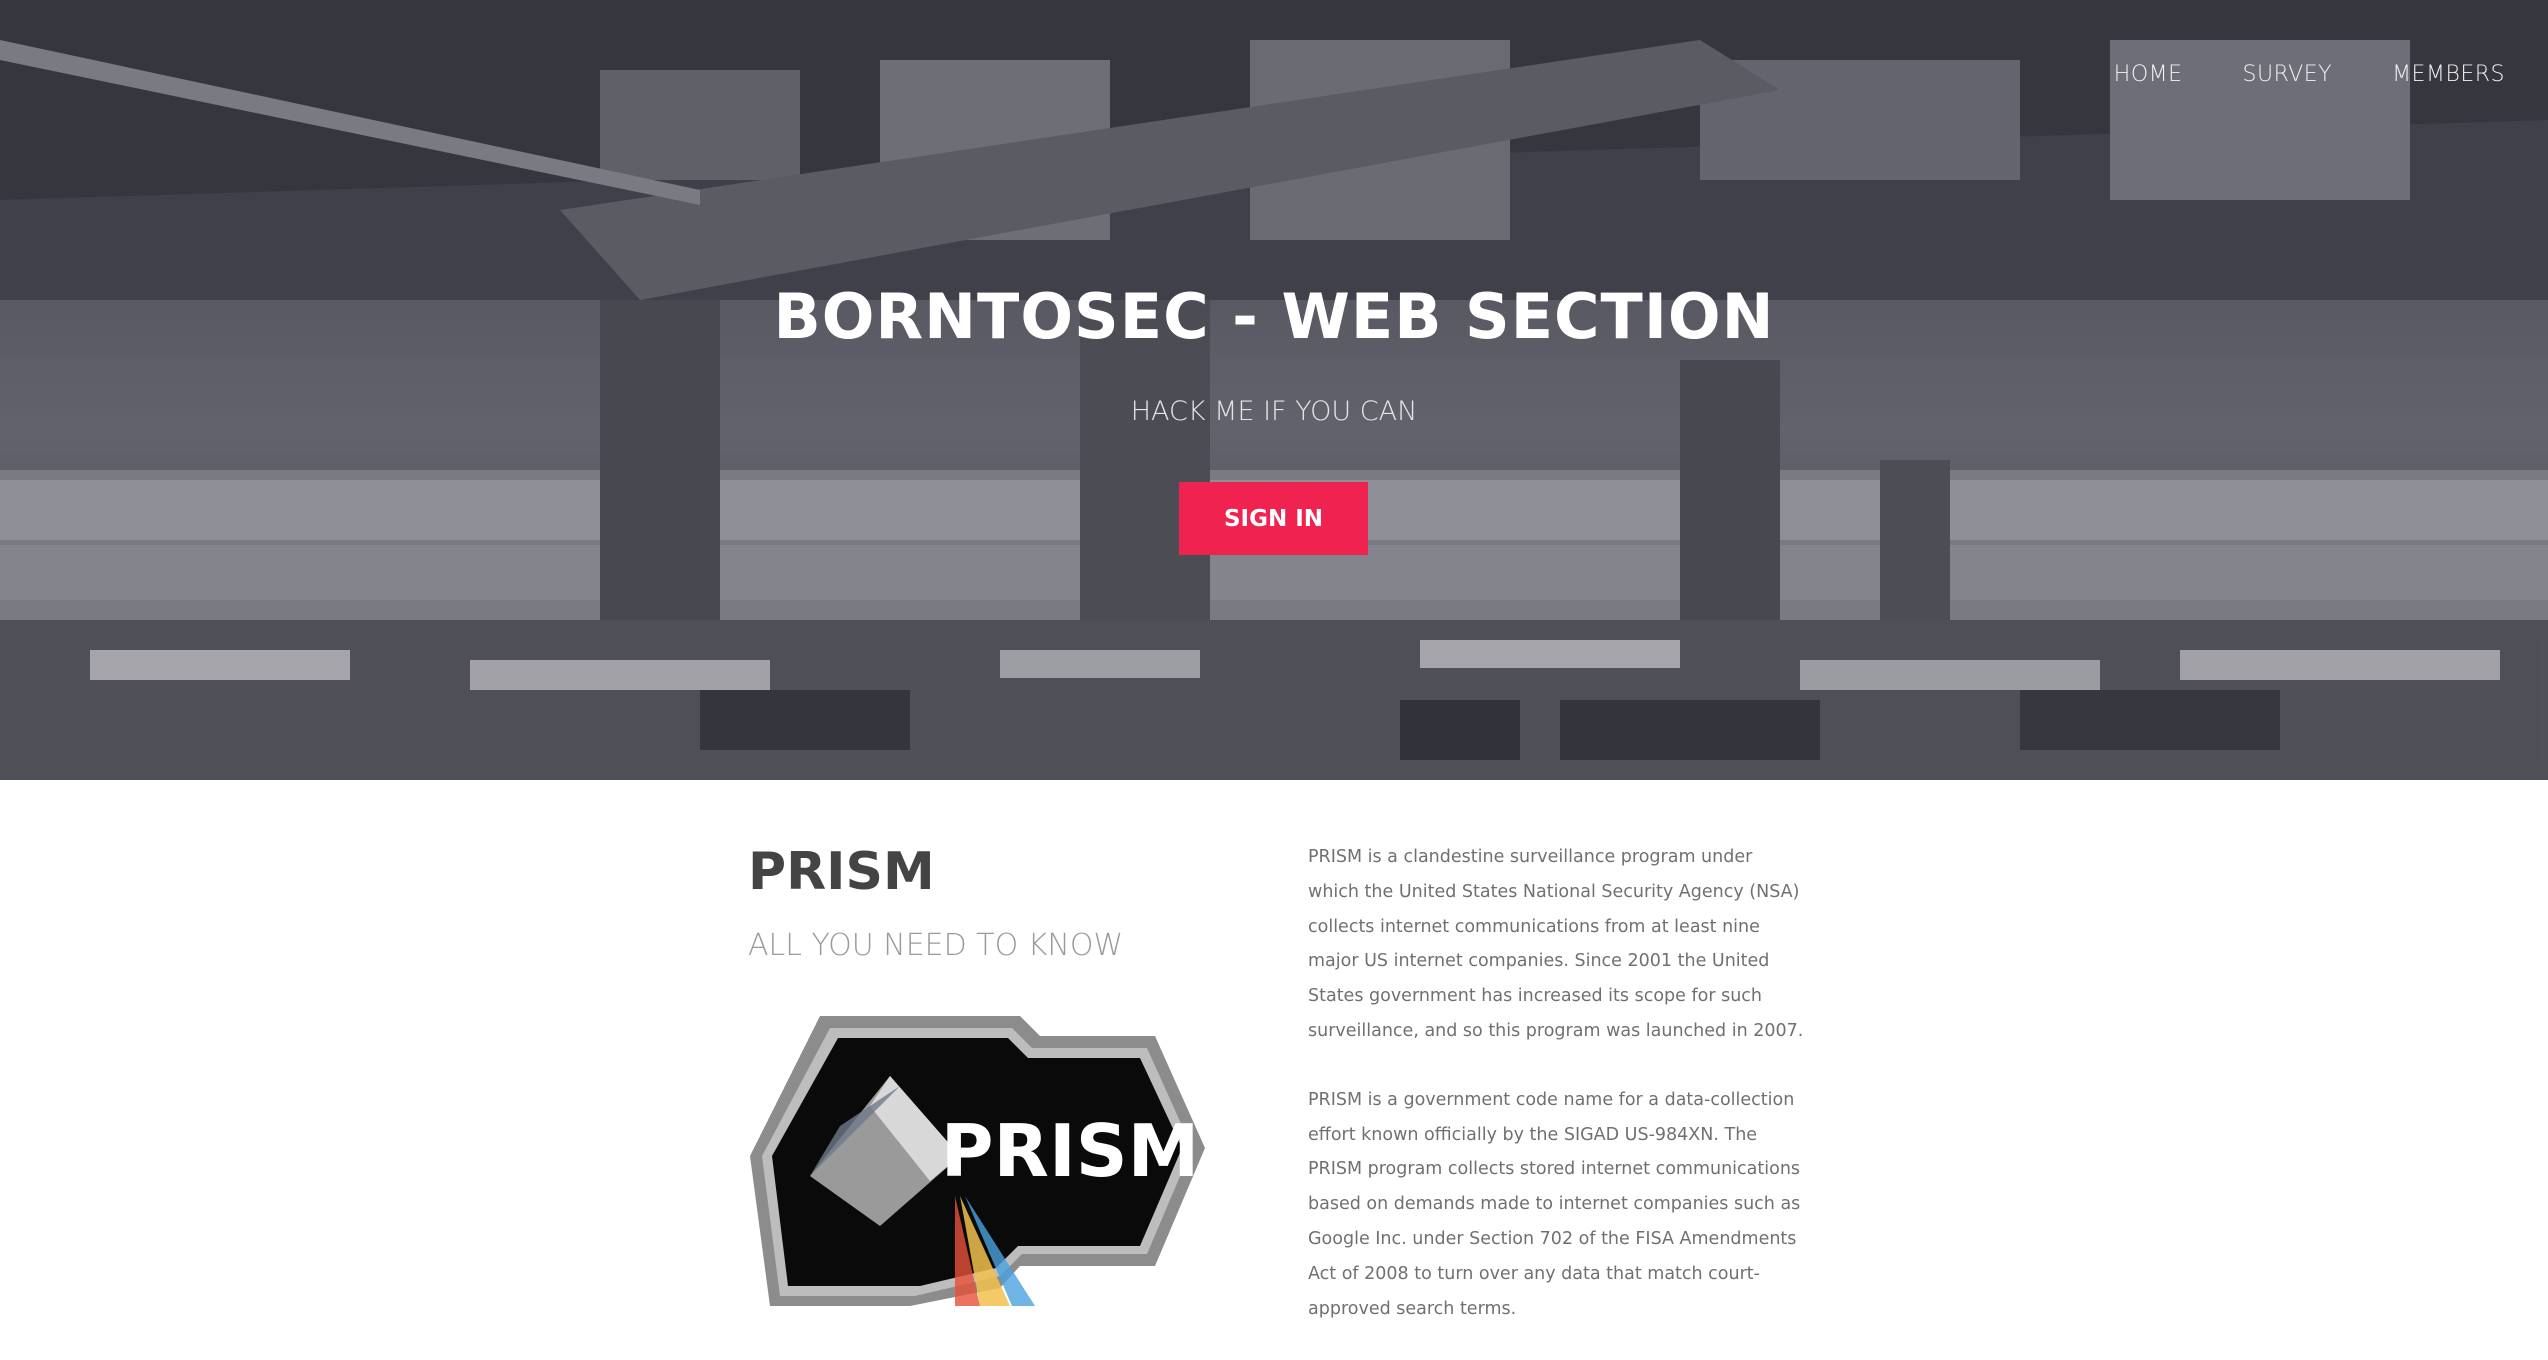  I want to click on hero-subtitle: HACK ME IF YOU CAN, so click(1274, 411).